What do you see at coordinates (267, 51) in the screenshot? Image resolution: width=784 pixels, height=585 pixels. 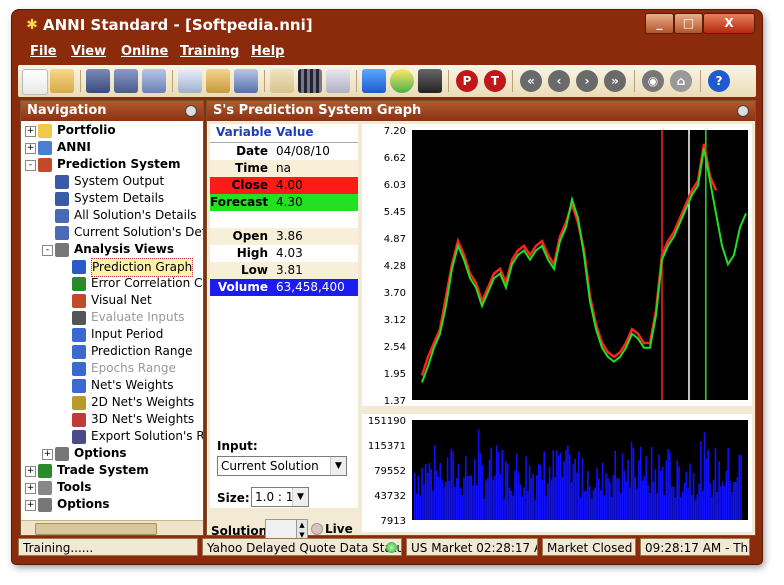 I see `menu-help: Help` at bounding box center [267, 51].